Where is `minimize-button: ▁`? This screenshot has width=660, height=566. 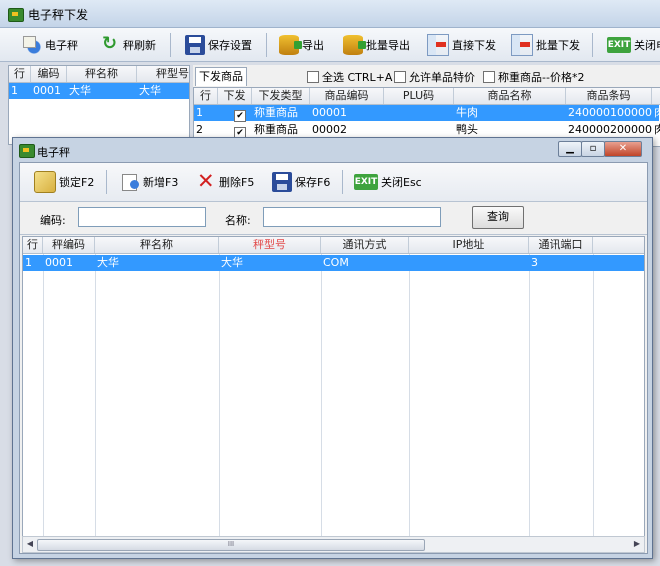
minimize-button: ▁ is located at coordinates (570, 149).